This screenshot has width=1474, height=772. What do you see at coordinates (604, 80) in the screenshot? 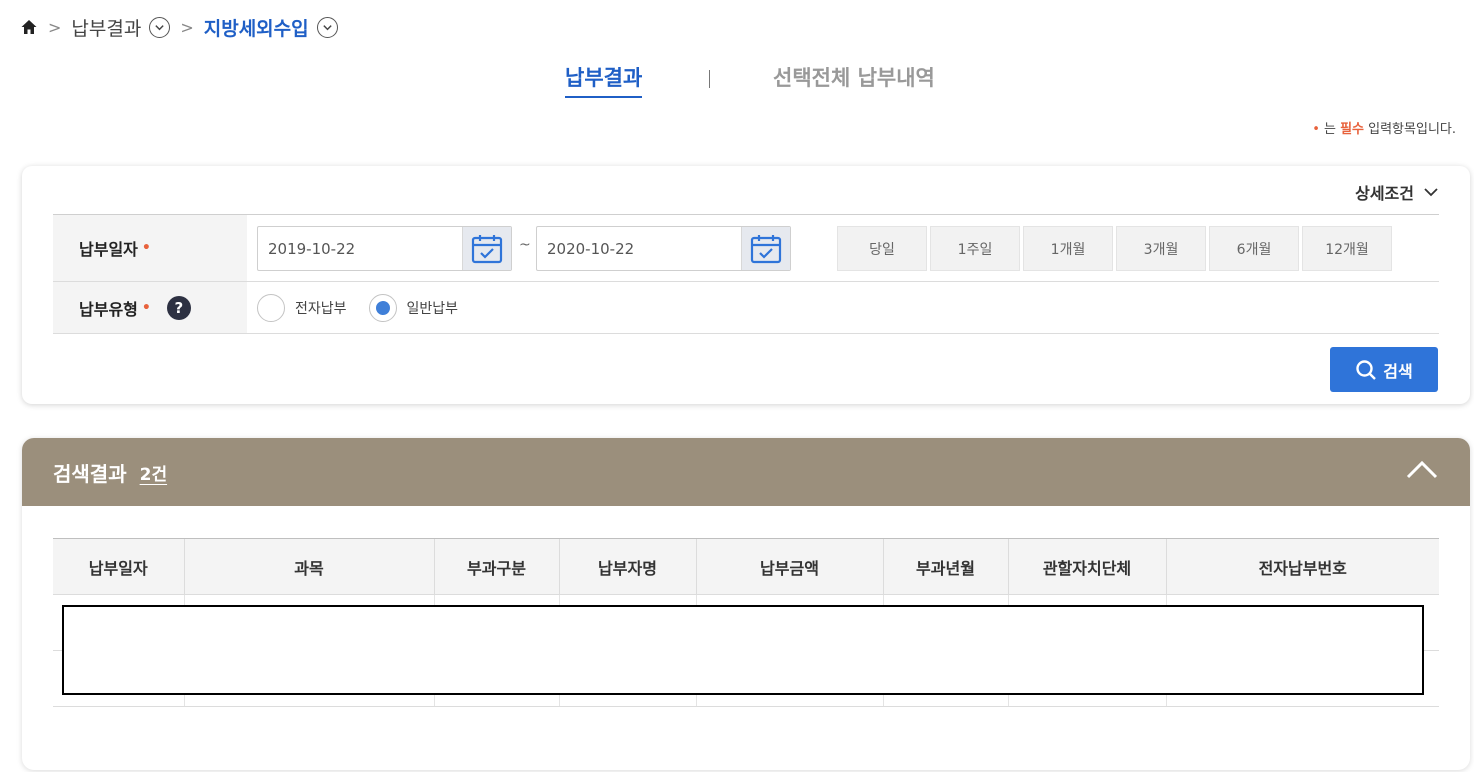
I see `tab-payment-result: 납부결과` at bounding box center [604, 80].